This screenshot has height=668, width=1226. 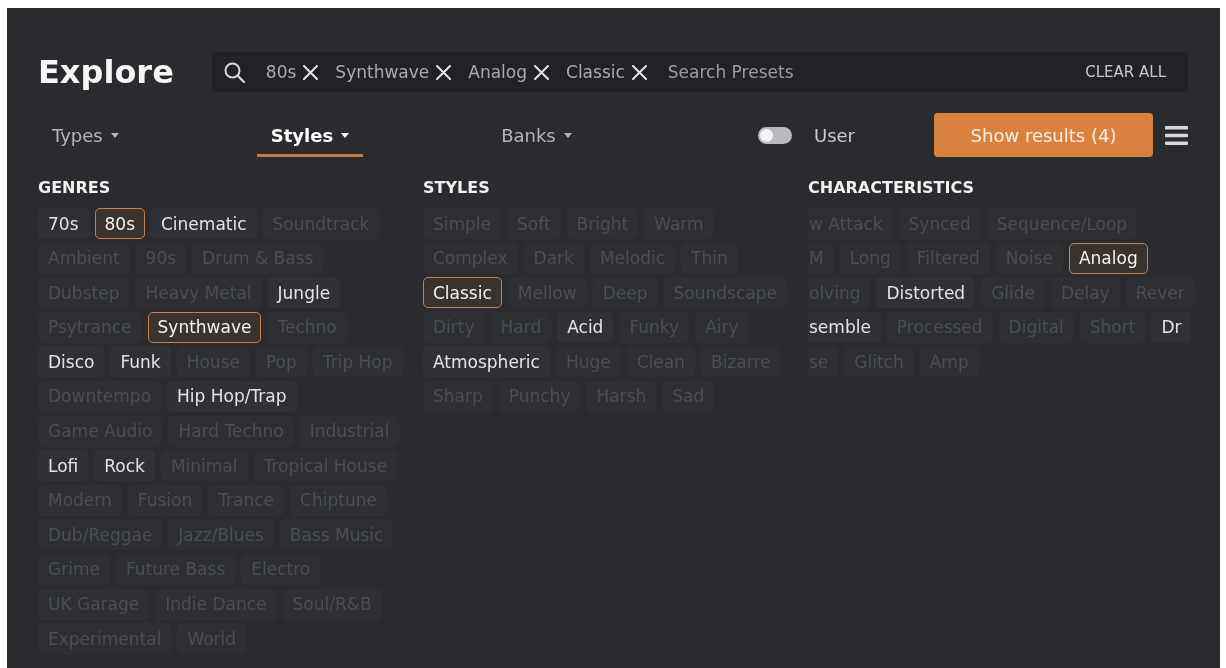 I want to click on filter-tag: Analog, so click(x=1108, y=258).